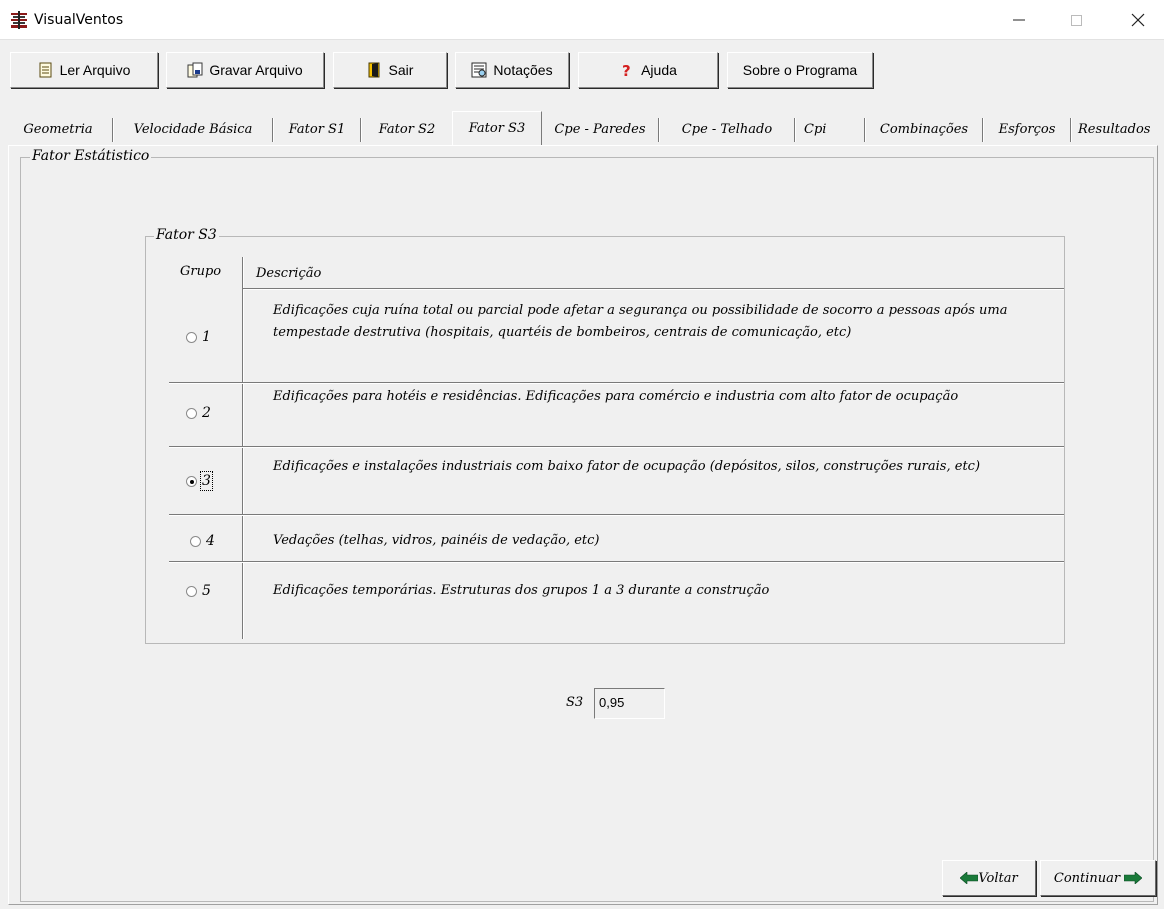 This screenshot has height=909, width=1164. What do you see at coordinates (202, 541) in the screenshot?
I see `group-4-radio: 4` at bounding box center [202, 541].